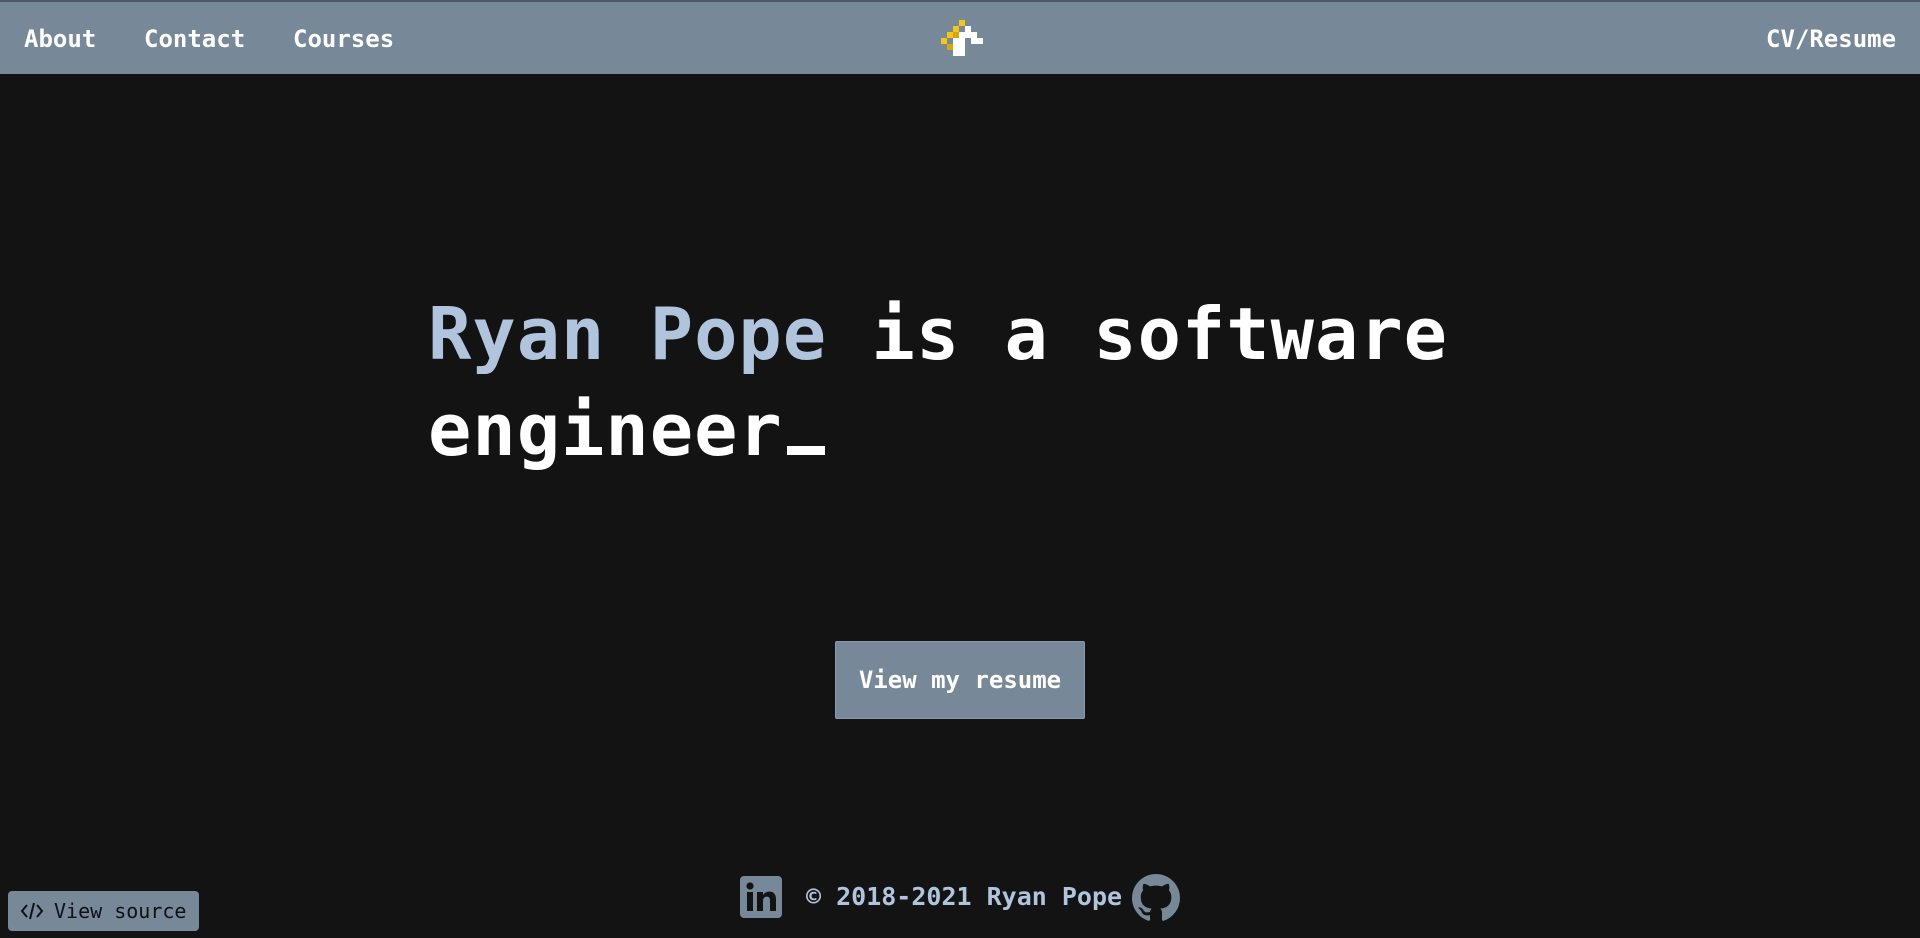 This screenshot has height=938, width=1920. What do you see at coordinates (960, 680) in the screenshot?
I see `view-resume-button: View my resume` at bounding box center [960, 680].